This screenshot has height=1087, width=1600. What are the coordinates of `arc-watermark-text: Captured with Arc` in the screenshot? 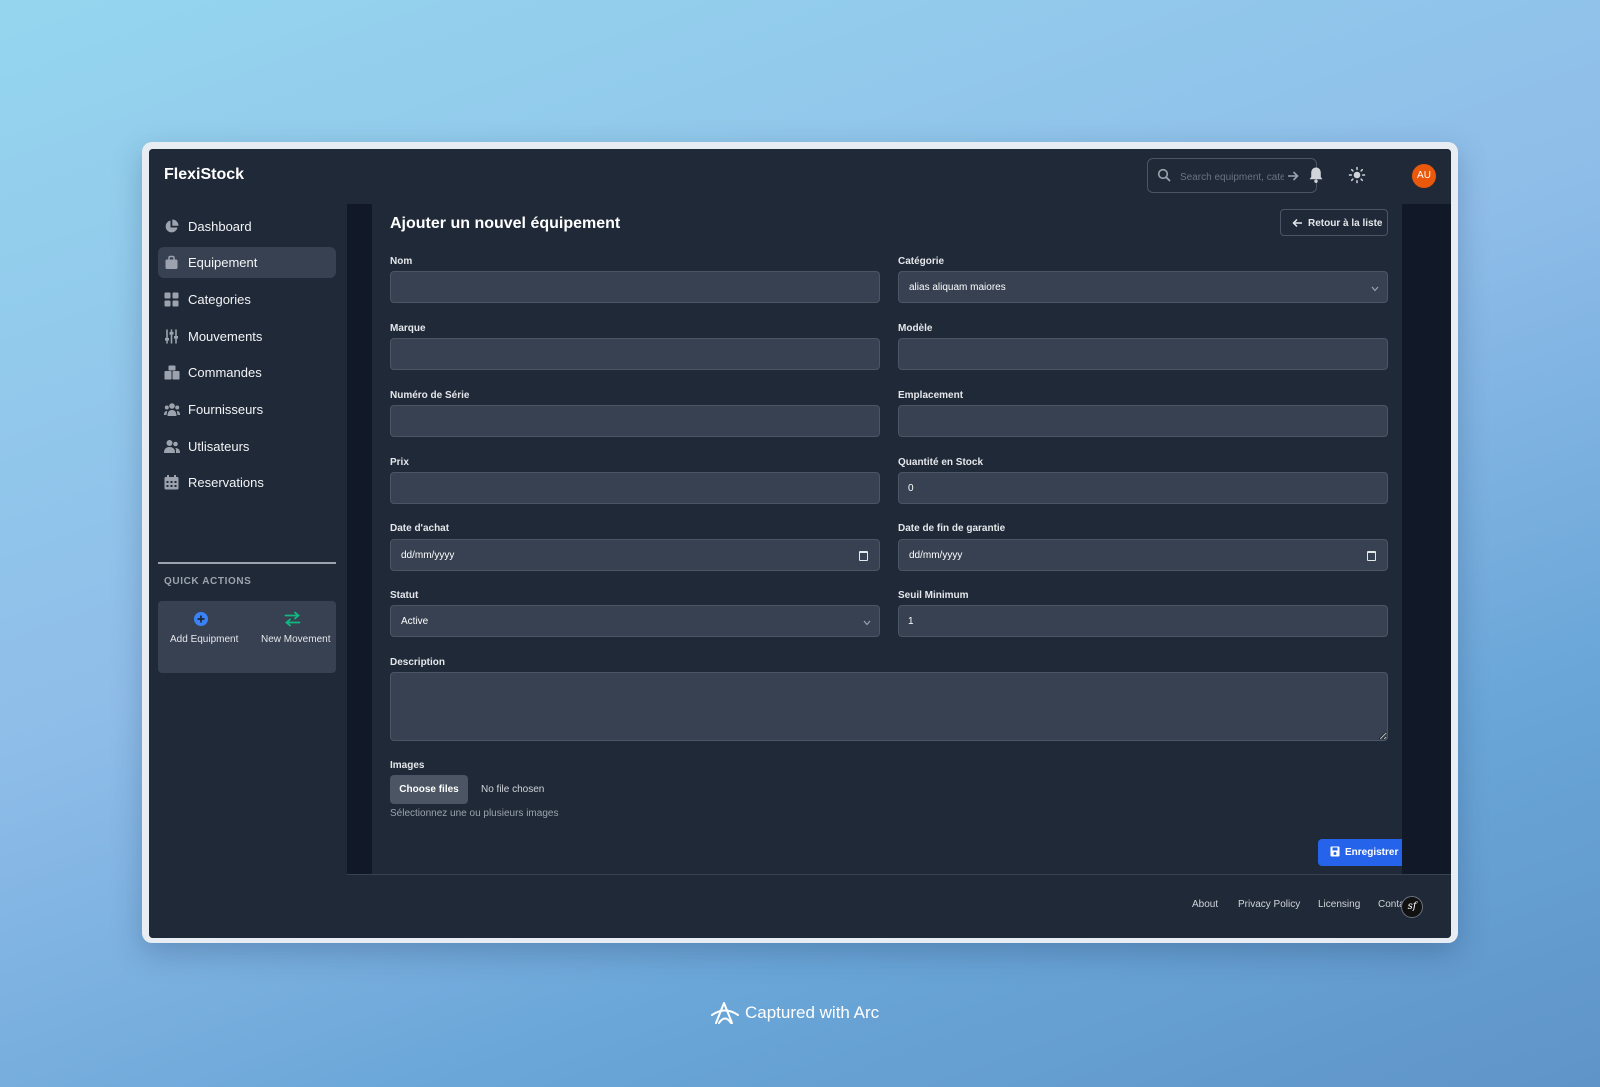 It's located at (812, 1012).